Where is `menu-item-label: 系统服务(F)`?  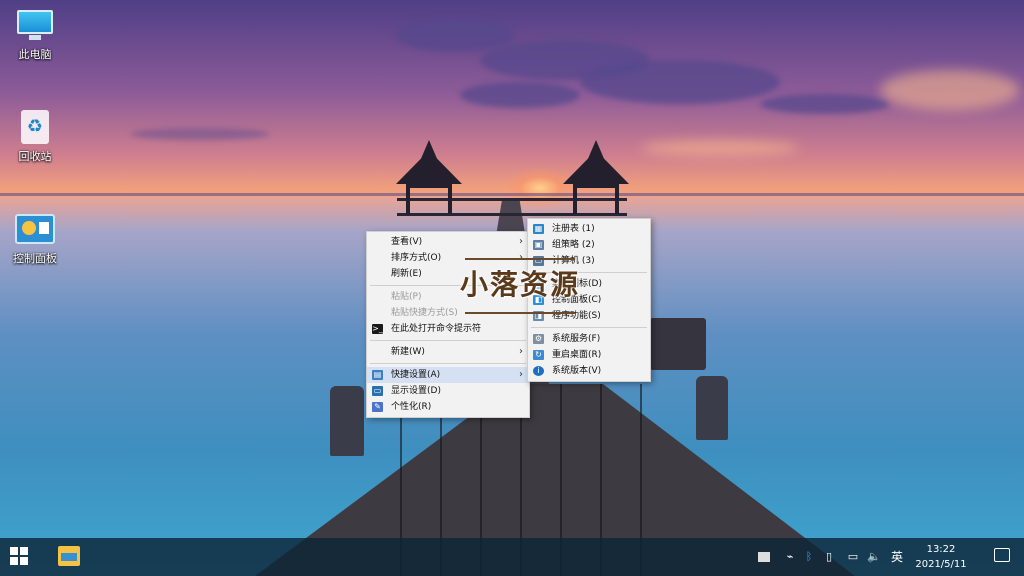 menu-item-label: 系统服务(F) is located at coordinates (576, 339).